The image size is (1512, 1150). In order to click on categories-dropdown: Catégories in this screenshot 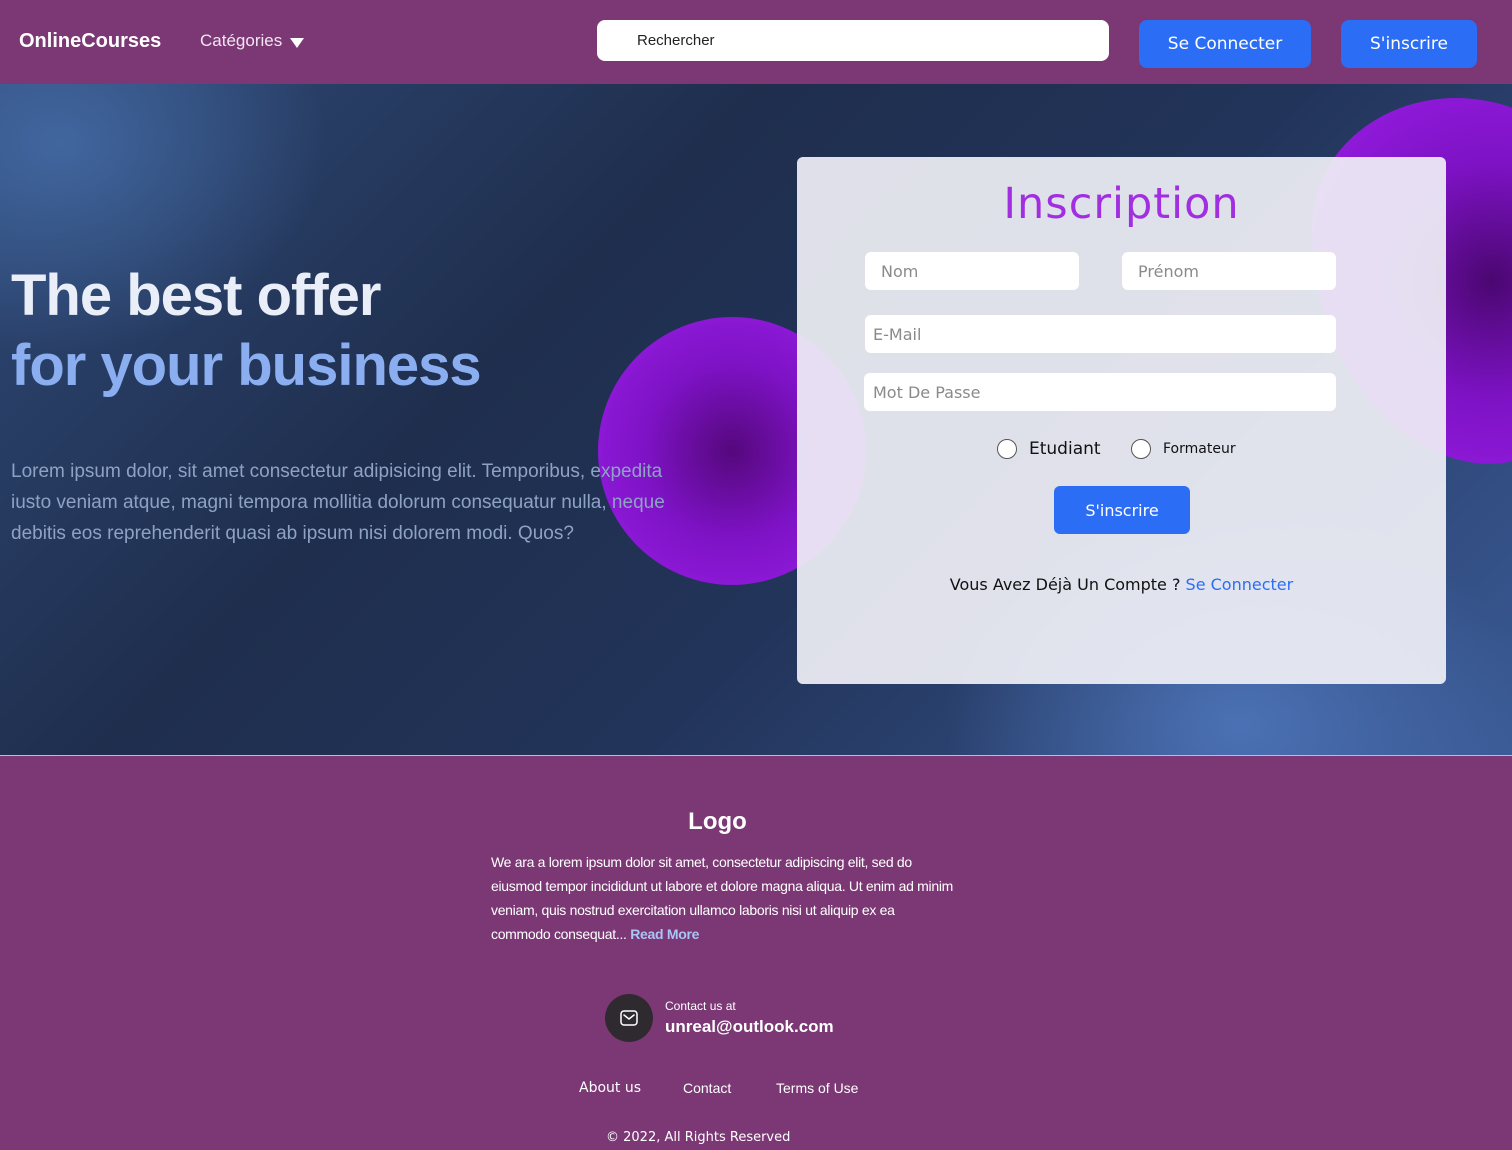, I will do `click(252, 41)`.